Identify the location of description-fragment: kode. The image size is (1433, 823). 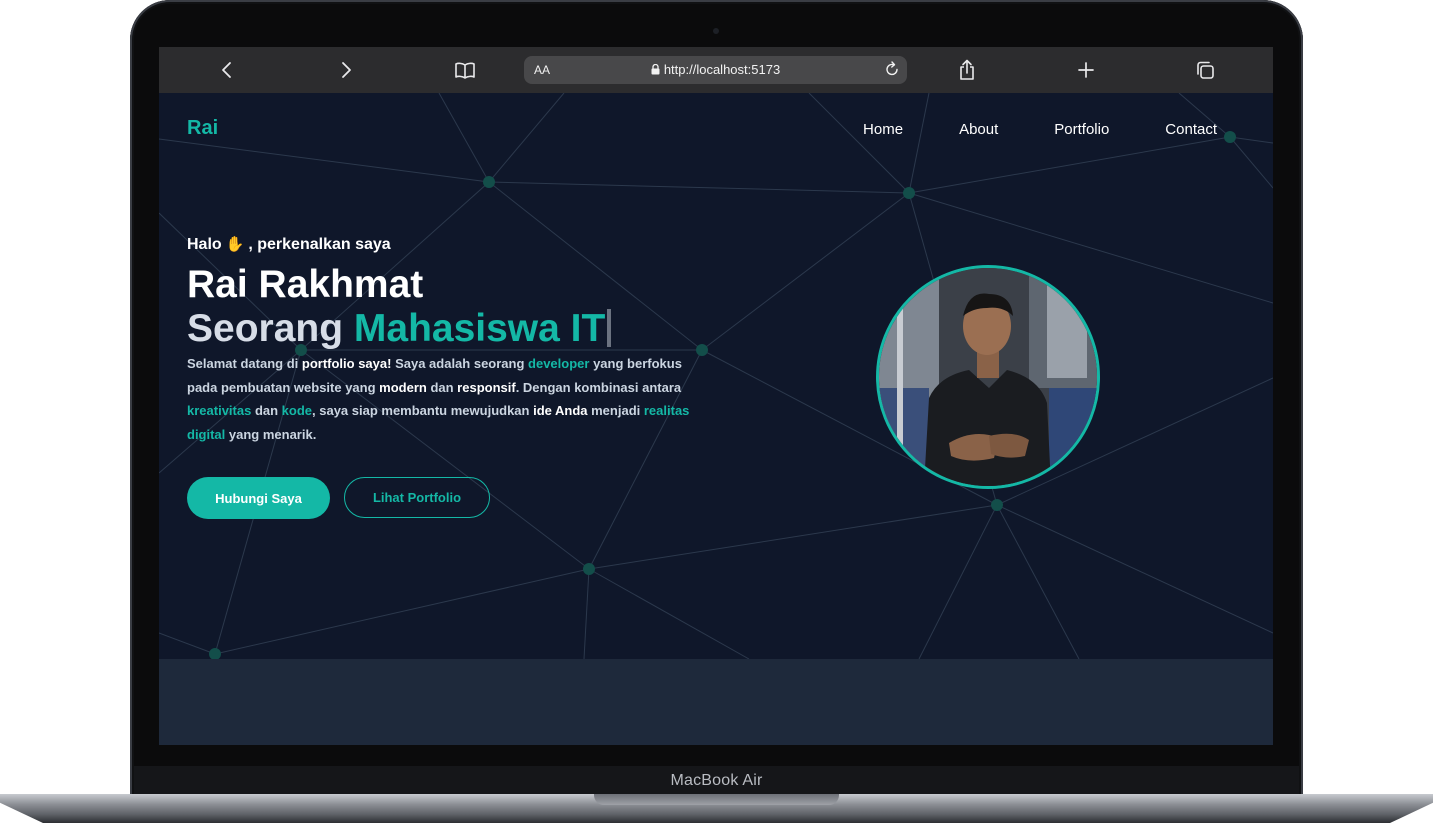
(297, 410).